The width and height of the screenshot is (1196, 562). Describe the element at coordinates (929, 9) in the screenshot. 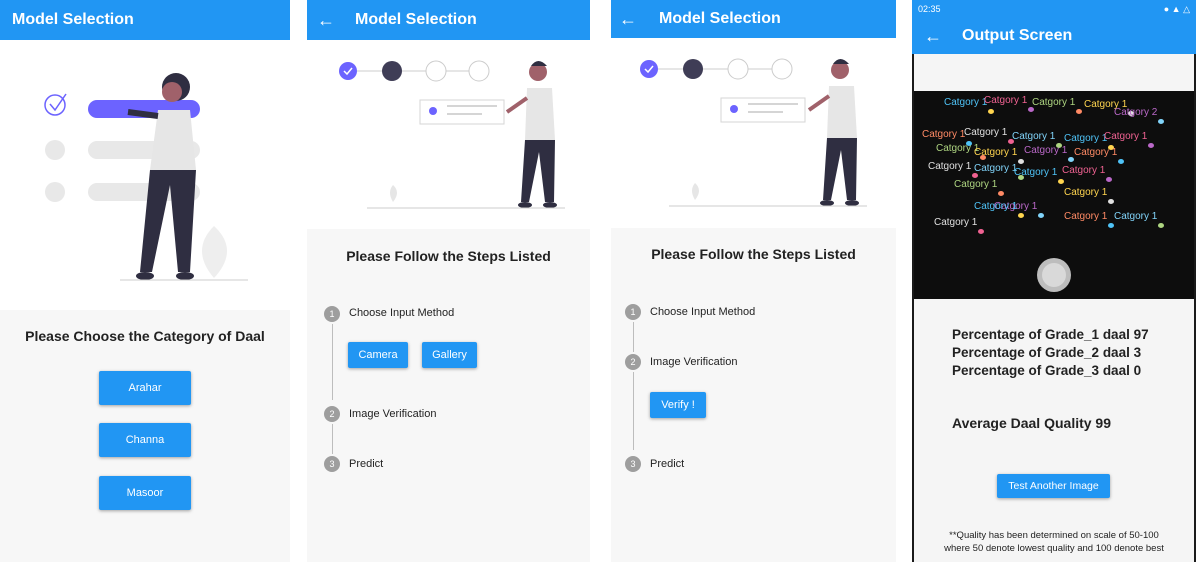

I see `status-time: 02:35` at that location.